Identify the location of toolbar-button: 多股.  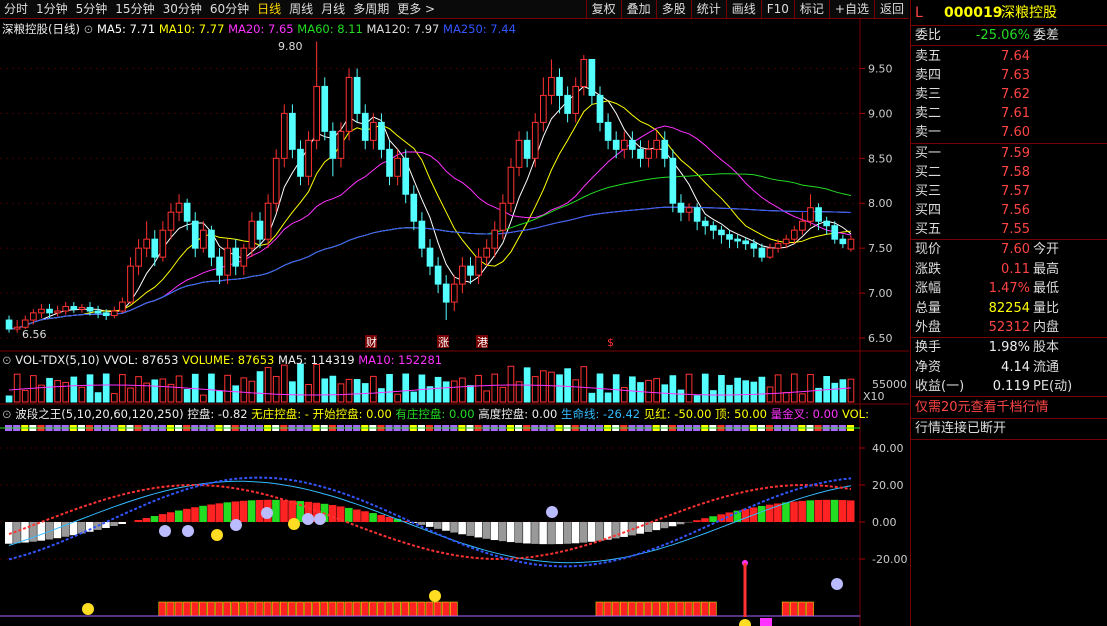
(673, 9).